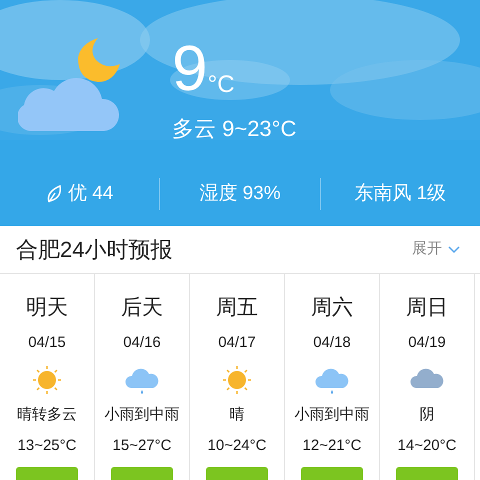 This screenshot has width=480, height=480. What do you see at coordinates (332, 342) in the screenshot?
I see `forecast-date: 04/18` at bounding box center [332, 342].